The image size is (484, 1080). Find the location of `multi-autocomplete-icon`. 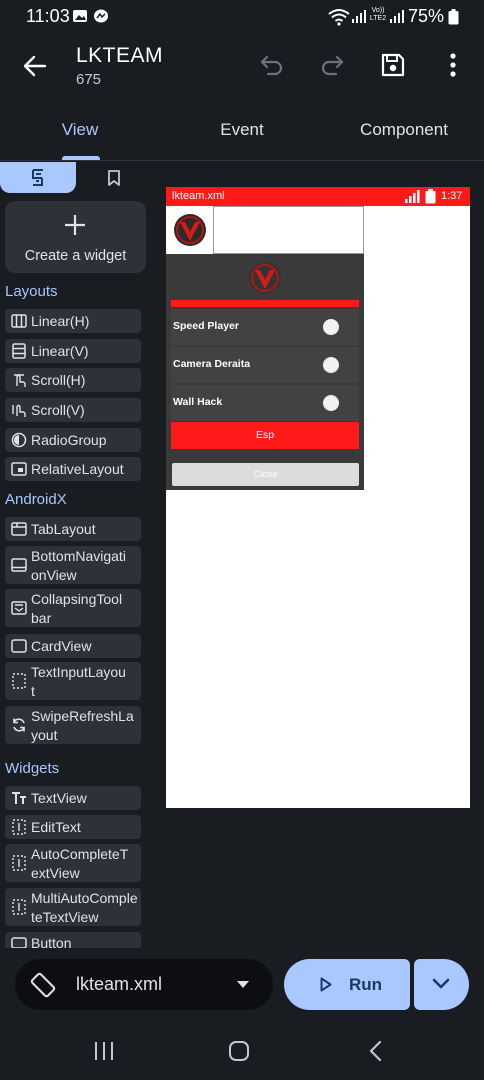

multi-autocomplete-icon is located at coordinates (19, 907).